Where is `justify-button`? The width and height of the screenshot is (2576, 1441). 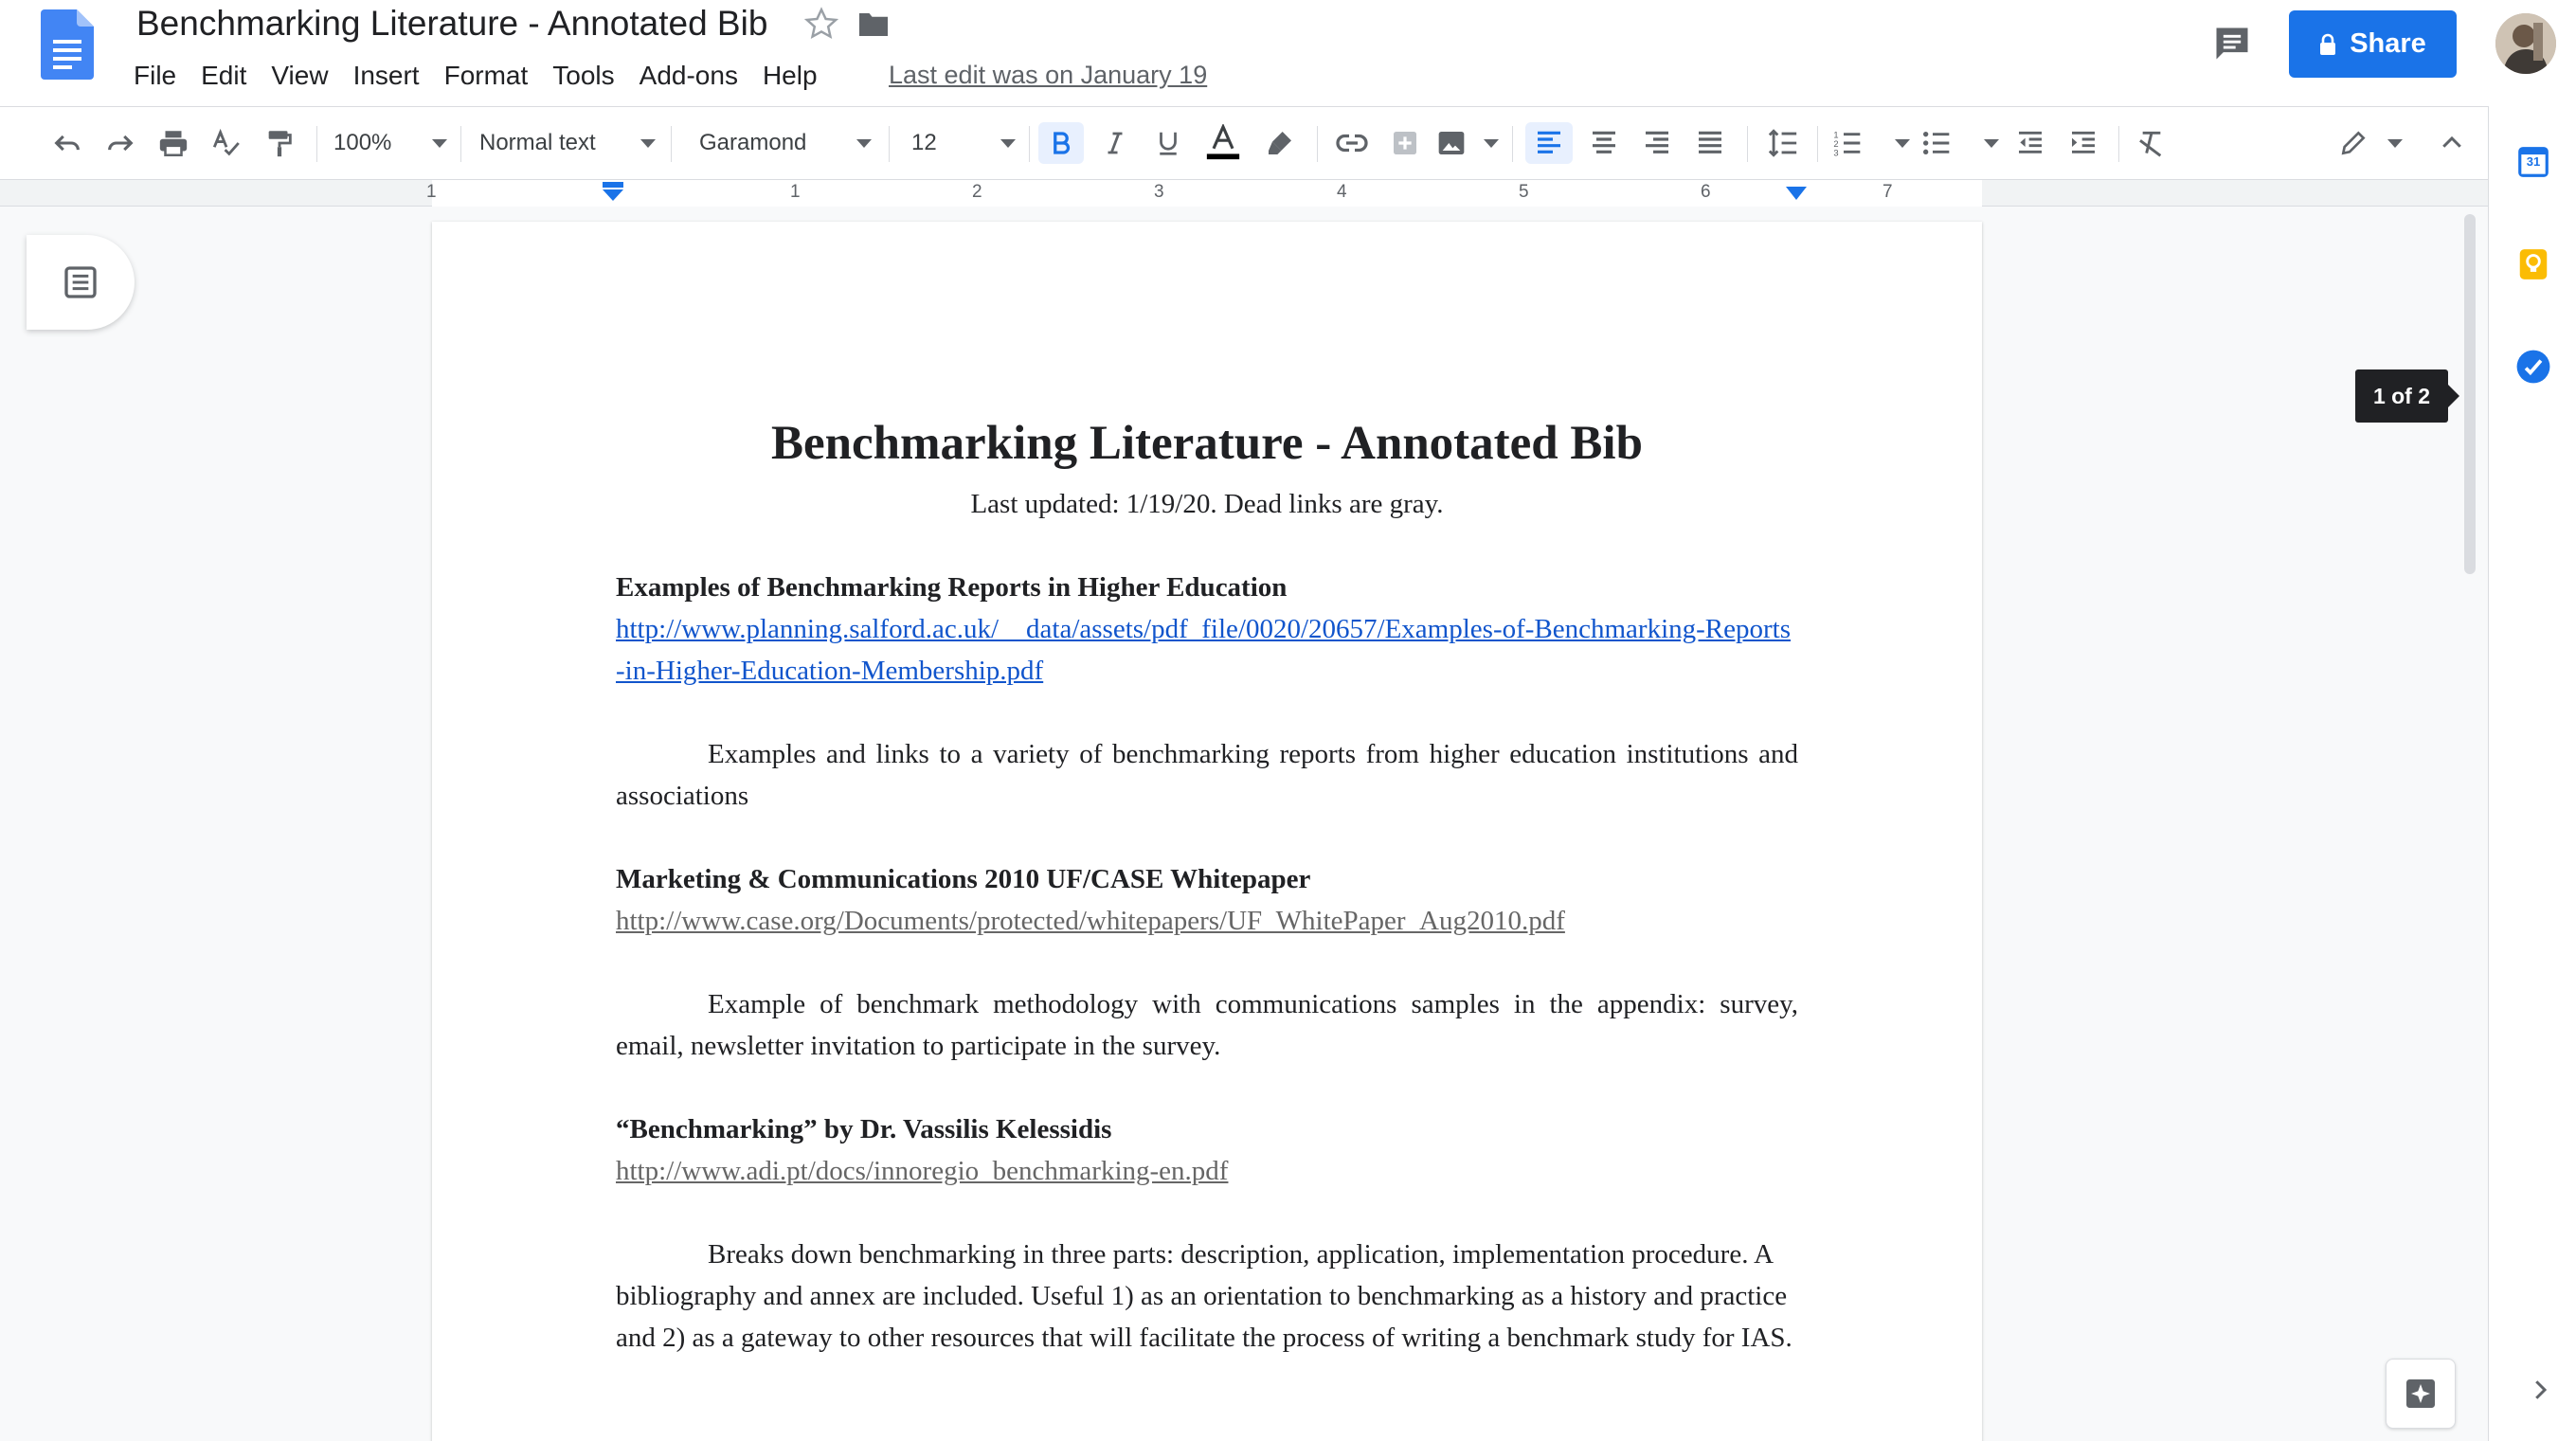
justify-button is located at coordinates (1710, 143).